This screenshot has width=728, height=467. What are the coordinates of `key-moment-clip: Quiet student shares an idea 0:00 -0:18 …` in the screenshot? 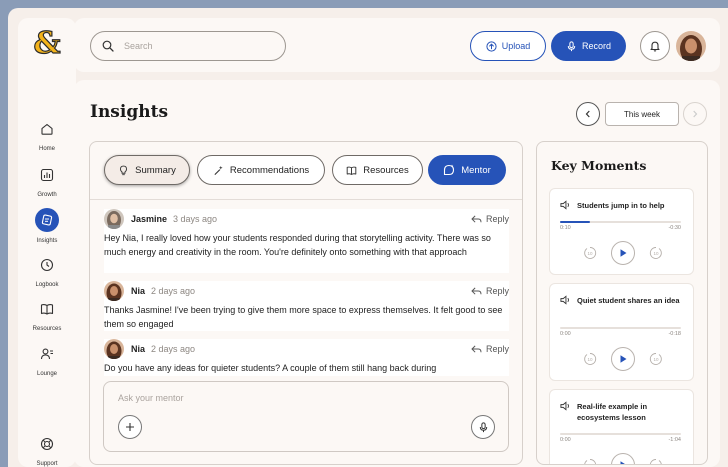 It's located at (621, 332).